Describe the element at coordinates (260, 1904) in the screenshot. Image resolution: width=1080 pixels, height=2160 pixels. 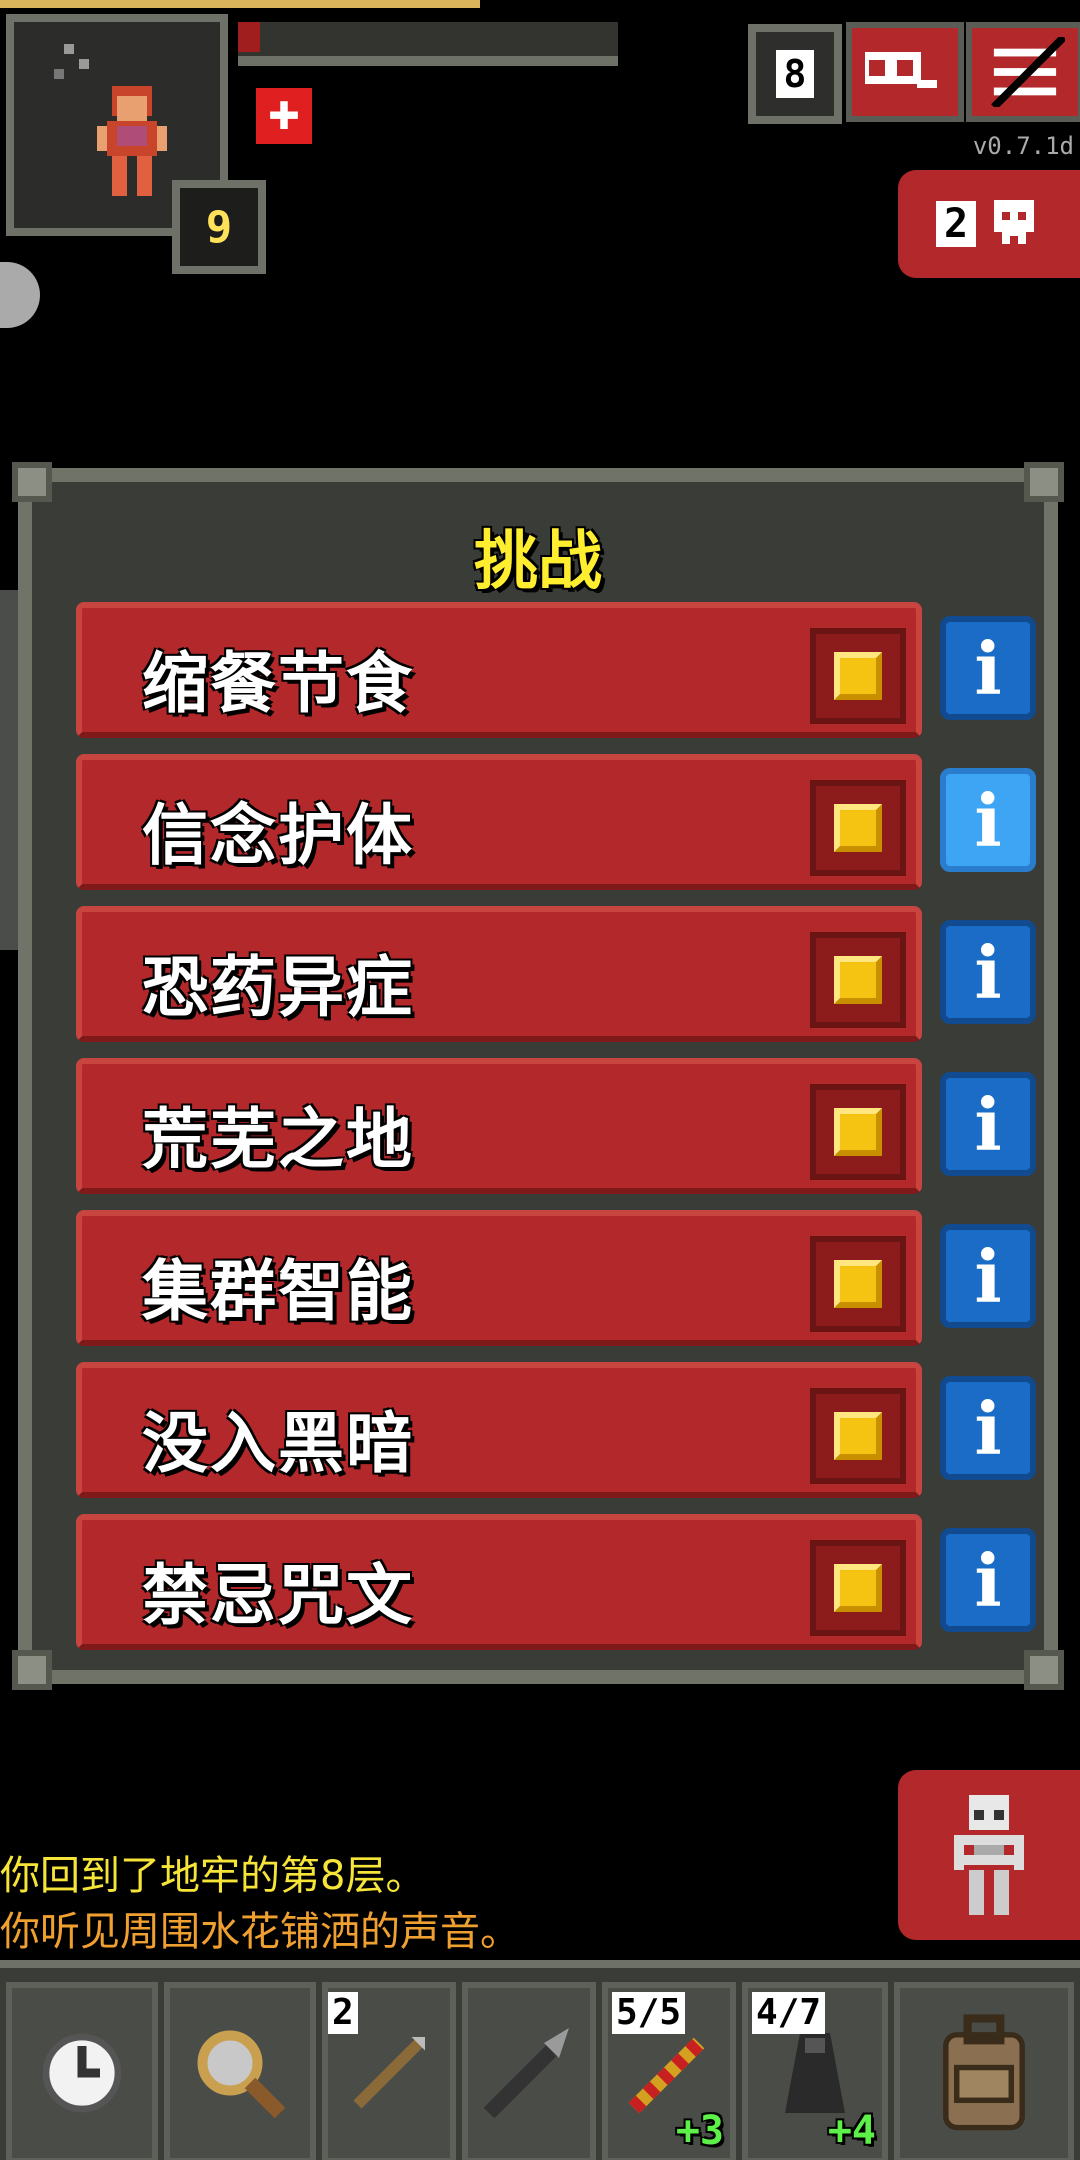
I see `game-log: 你回到了地牢的第8层。 你听见周围水花铺洒的声音。` at that location.